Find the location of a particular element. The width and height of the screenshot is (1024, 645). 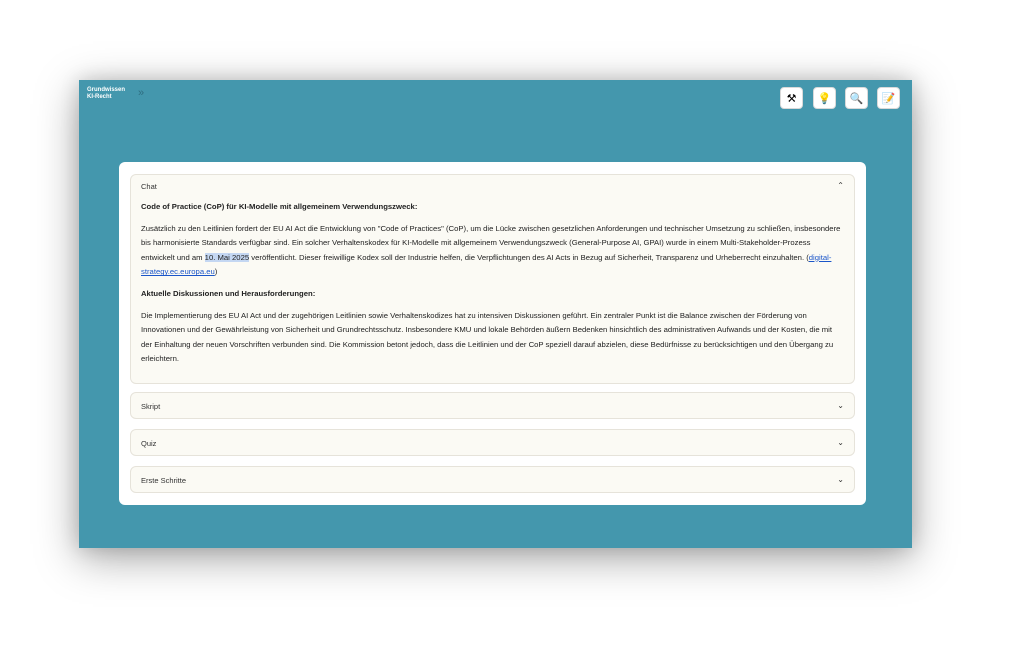

app-brand: Grundwissen KI-Recht is located at coordinates (106, 94).